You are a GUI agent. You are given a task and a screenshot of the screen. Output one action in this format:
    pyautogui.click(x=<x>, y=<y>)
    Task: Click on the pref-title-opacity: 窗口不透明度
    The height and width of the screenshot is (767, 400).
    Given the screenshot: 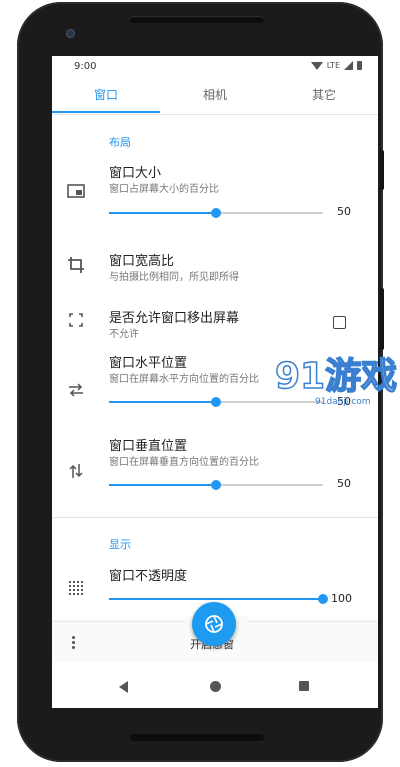 What is the action you would take?
    pyautogui.click(x=148, y=576)
    